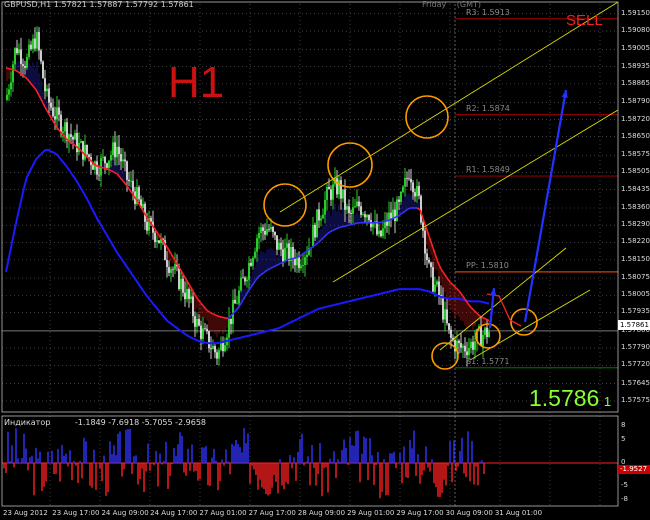 This screenshot has width=650, height=520. What do you see at coordinates (584, 20) in the screenshot?
I see `sell-signal: SELL` at bounding box center [584, 20].